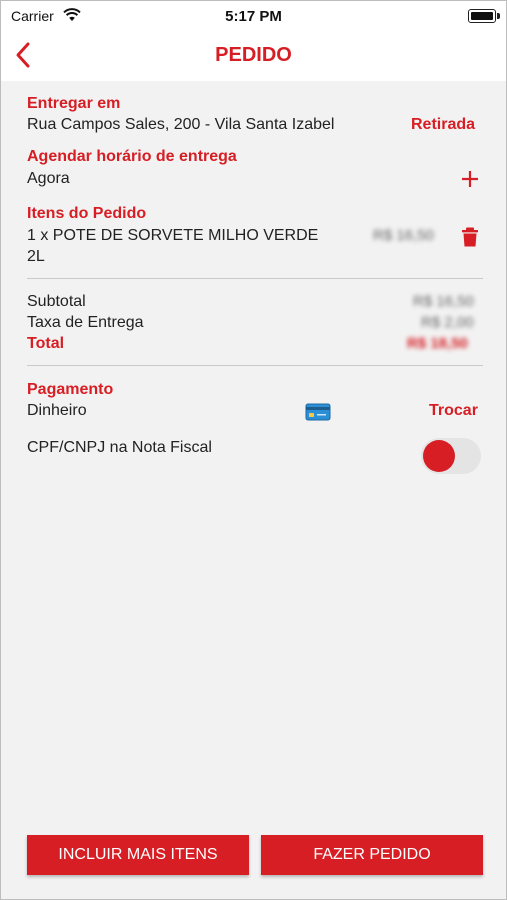 This screenshot has height=900, width=507. What do you see at coordinates (447, 322) in the screenshot?
I see `delivery-fee-value: R$ 2,00` at bounding box center [447, 322].